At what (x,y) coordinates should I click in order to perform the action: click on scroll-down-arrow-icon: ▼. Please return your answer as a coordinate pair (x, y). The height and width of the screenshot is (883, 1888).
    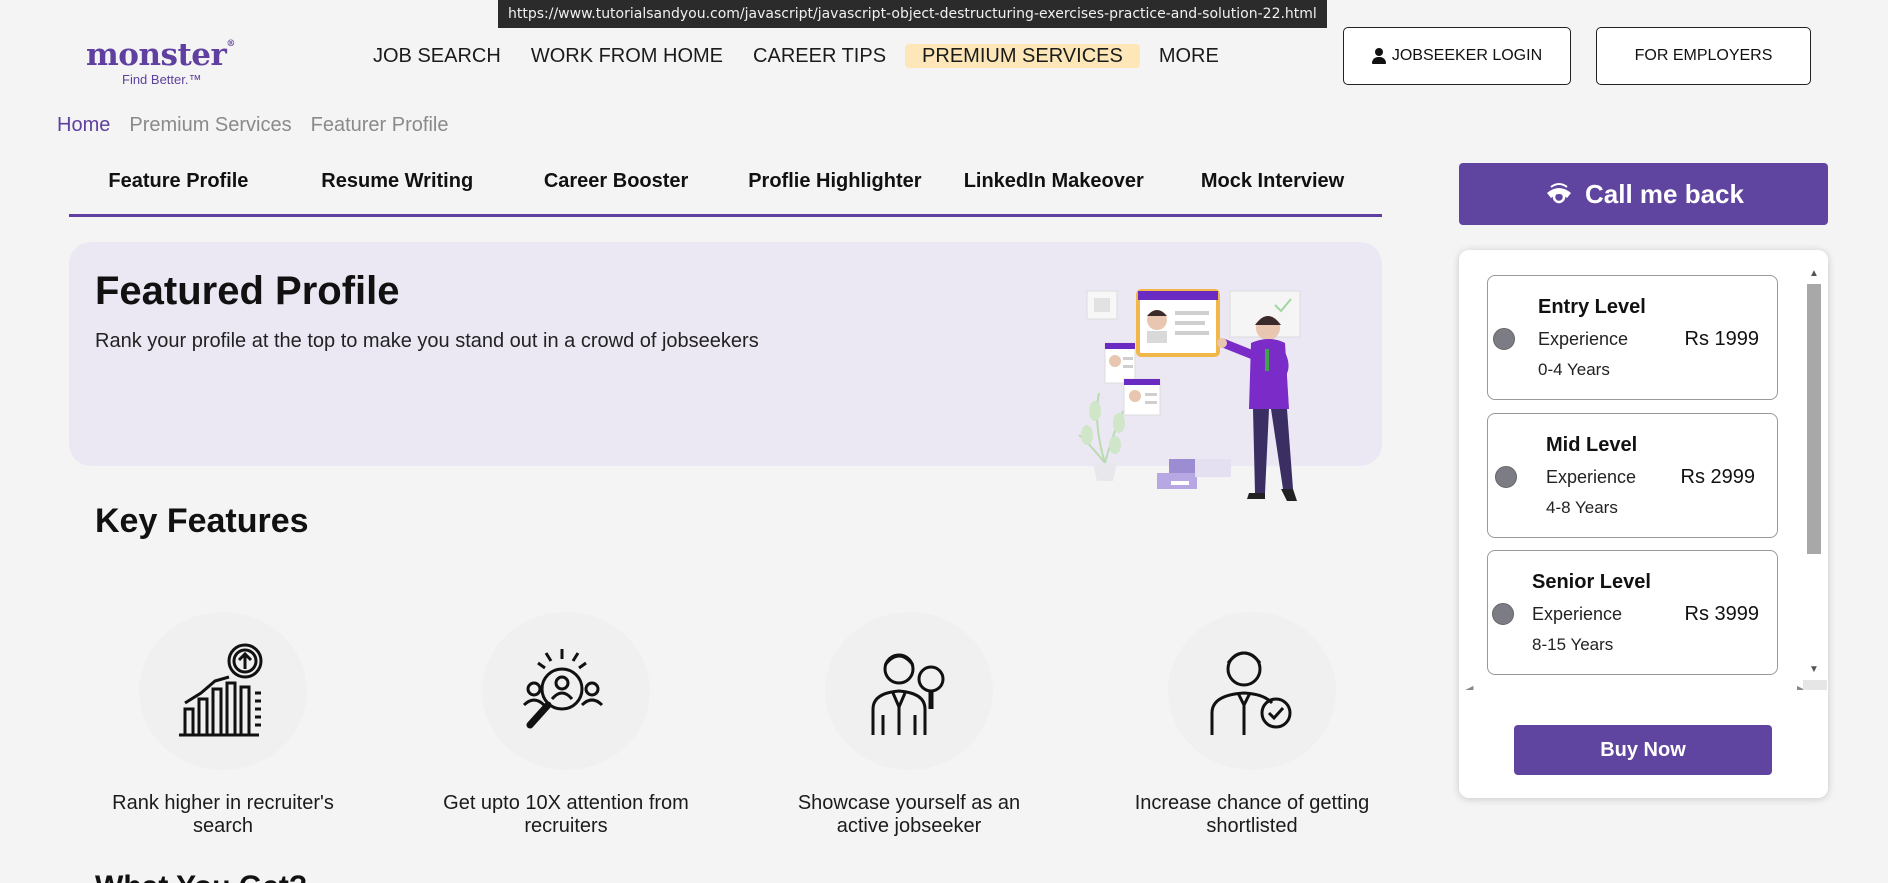
    Looking at the image, I should click on (1814, 669).